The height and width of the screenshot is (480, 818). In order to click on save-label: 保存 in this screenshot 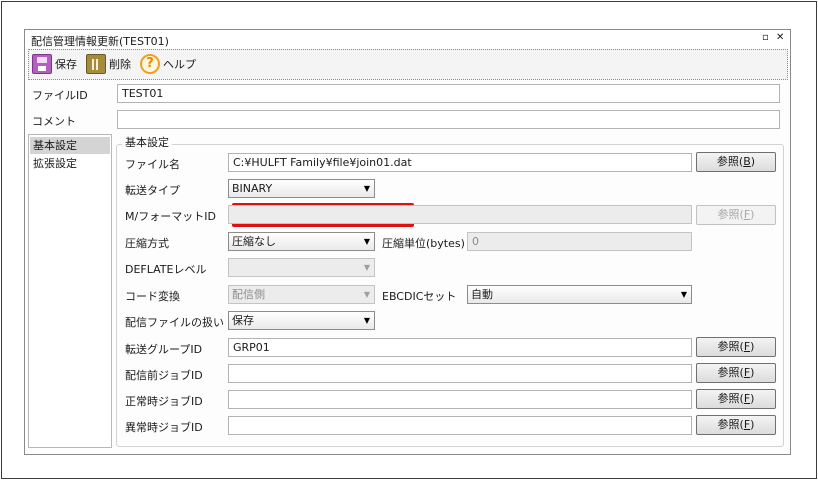, I will do `click(66, 64)`.